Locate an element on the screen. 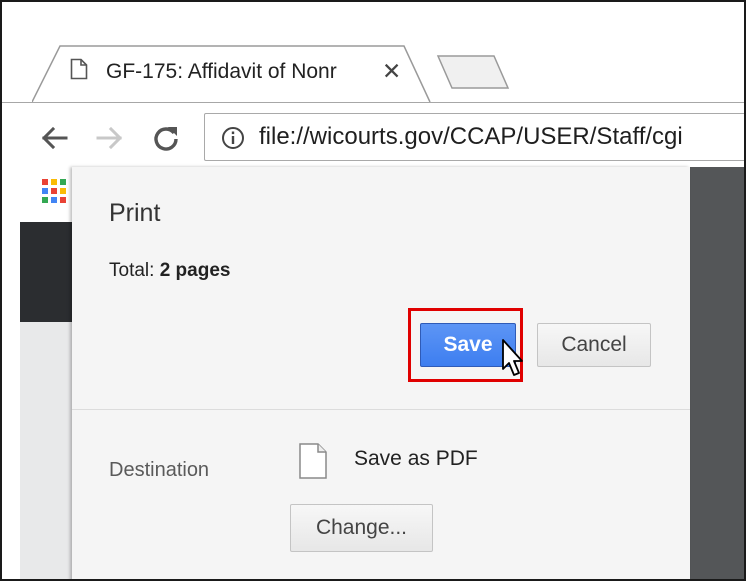 This screenshot has height=581, width=746. forward-arrow-icon is located at coordinates (110, 138).